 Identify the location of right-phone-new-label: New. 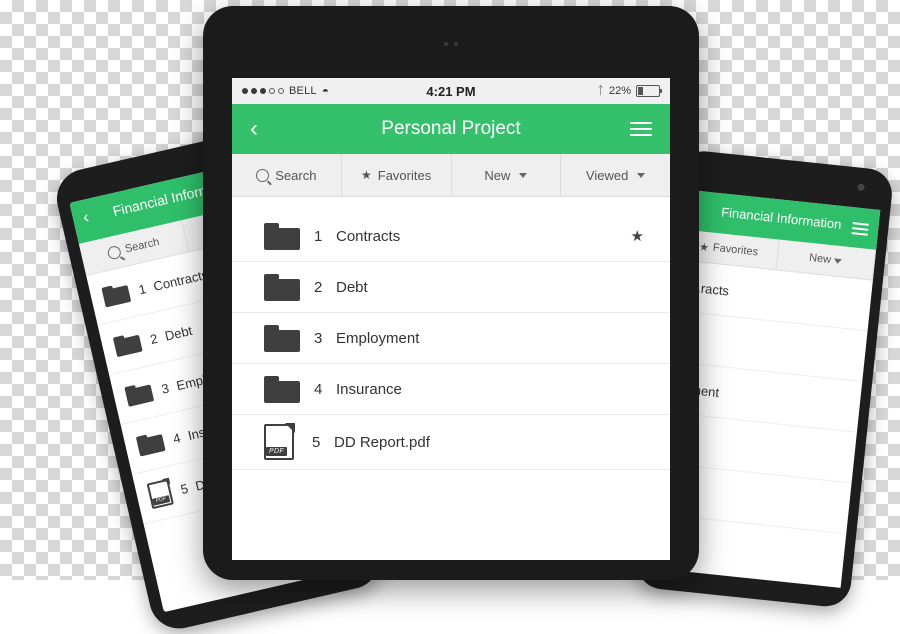
(820, 259).